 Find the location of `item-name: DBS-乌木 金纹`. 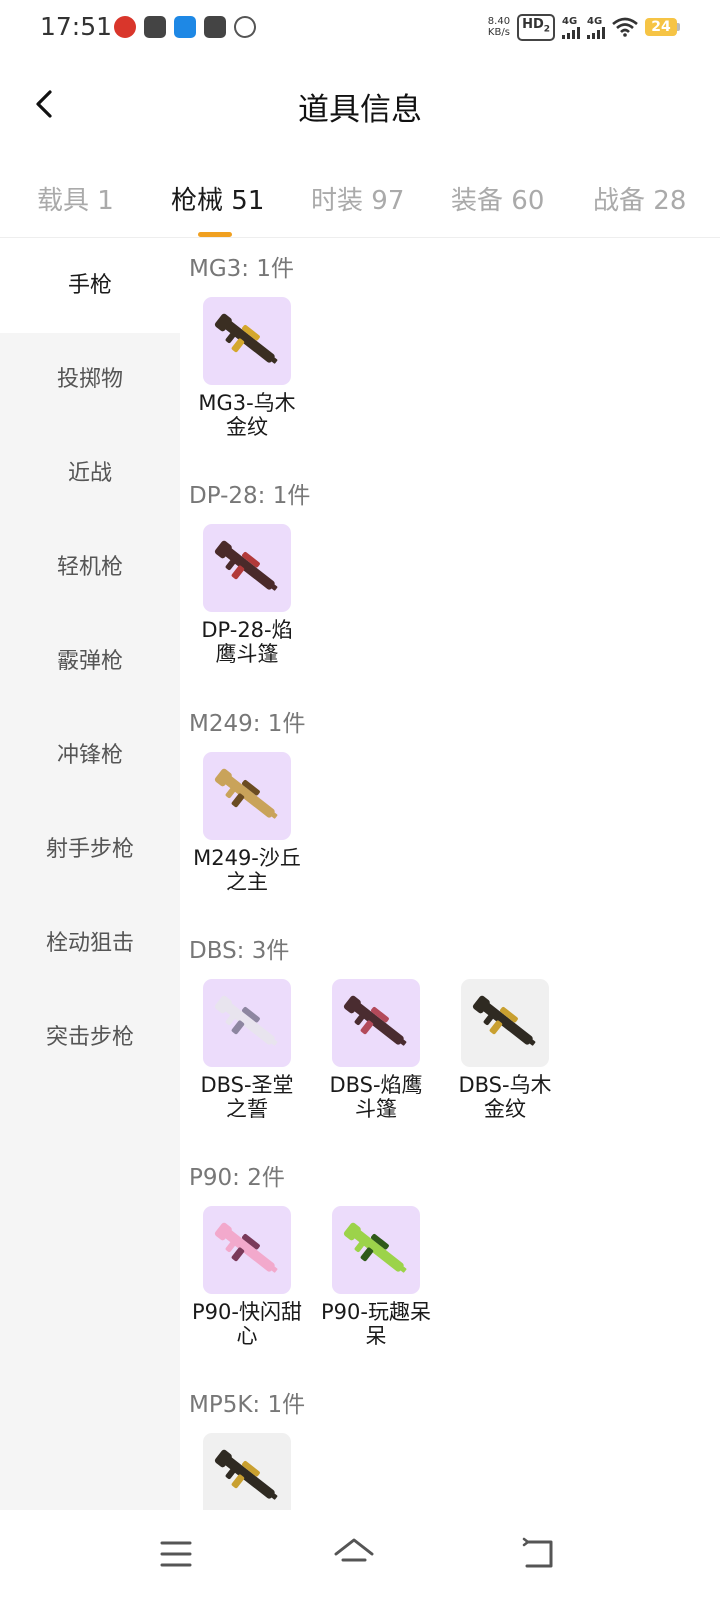

item-name: DBS-乌木 金纹 is located at coordinates (505, 1097).